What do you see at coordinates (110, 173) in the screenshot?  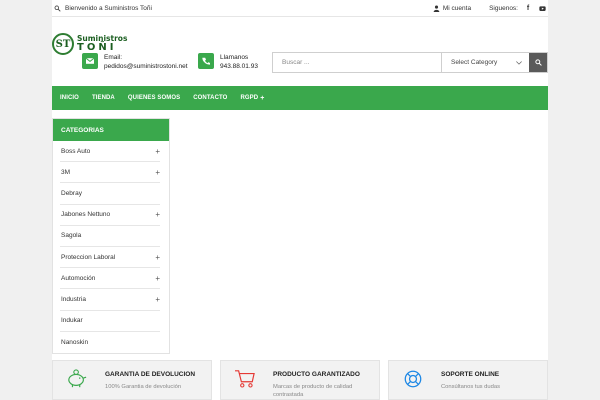 I see `category-item: 3M +` at bounding box center [110, 173].